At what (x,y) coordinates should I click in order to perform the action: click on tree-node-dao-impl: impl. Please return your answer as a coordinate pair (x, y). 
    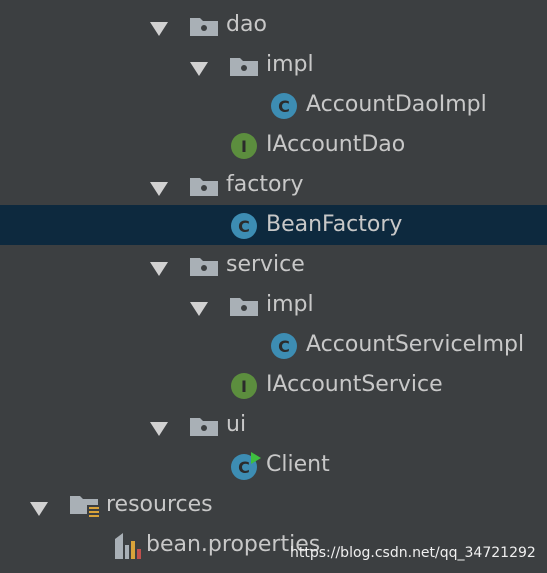
    Looking at the image, I should click on (273, 65).